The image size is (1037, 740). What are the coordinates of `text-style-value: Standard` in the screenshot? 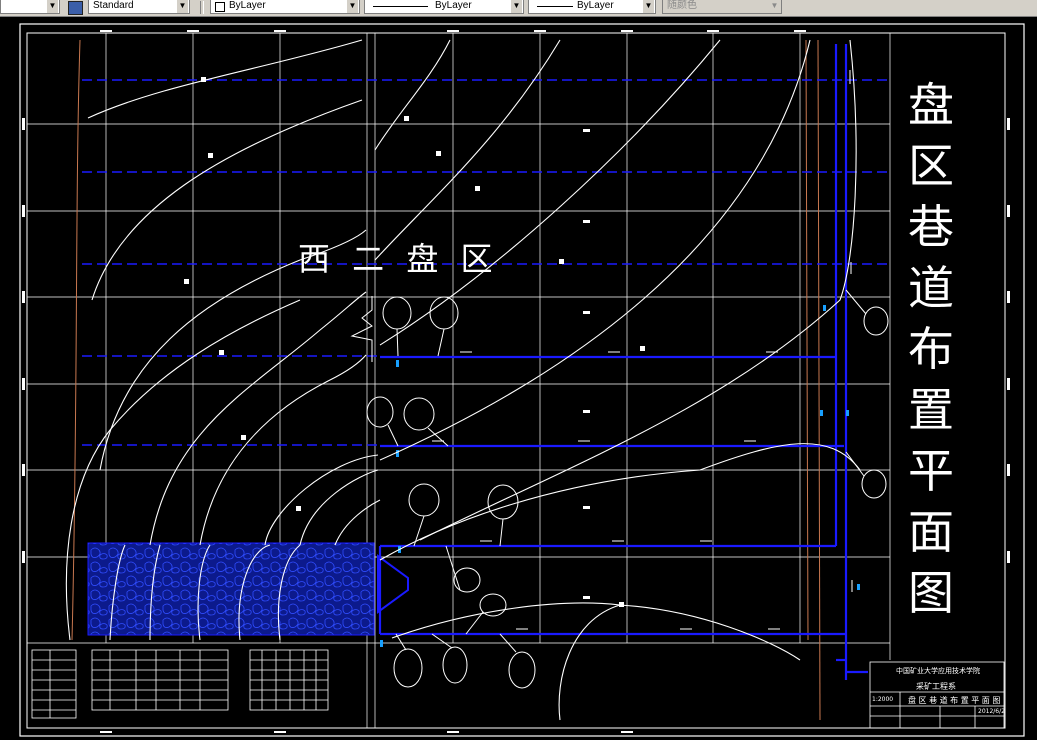 It's located at (113, 5).